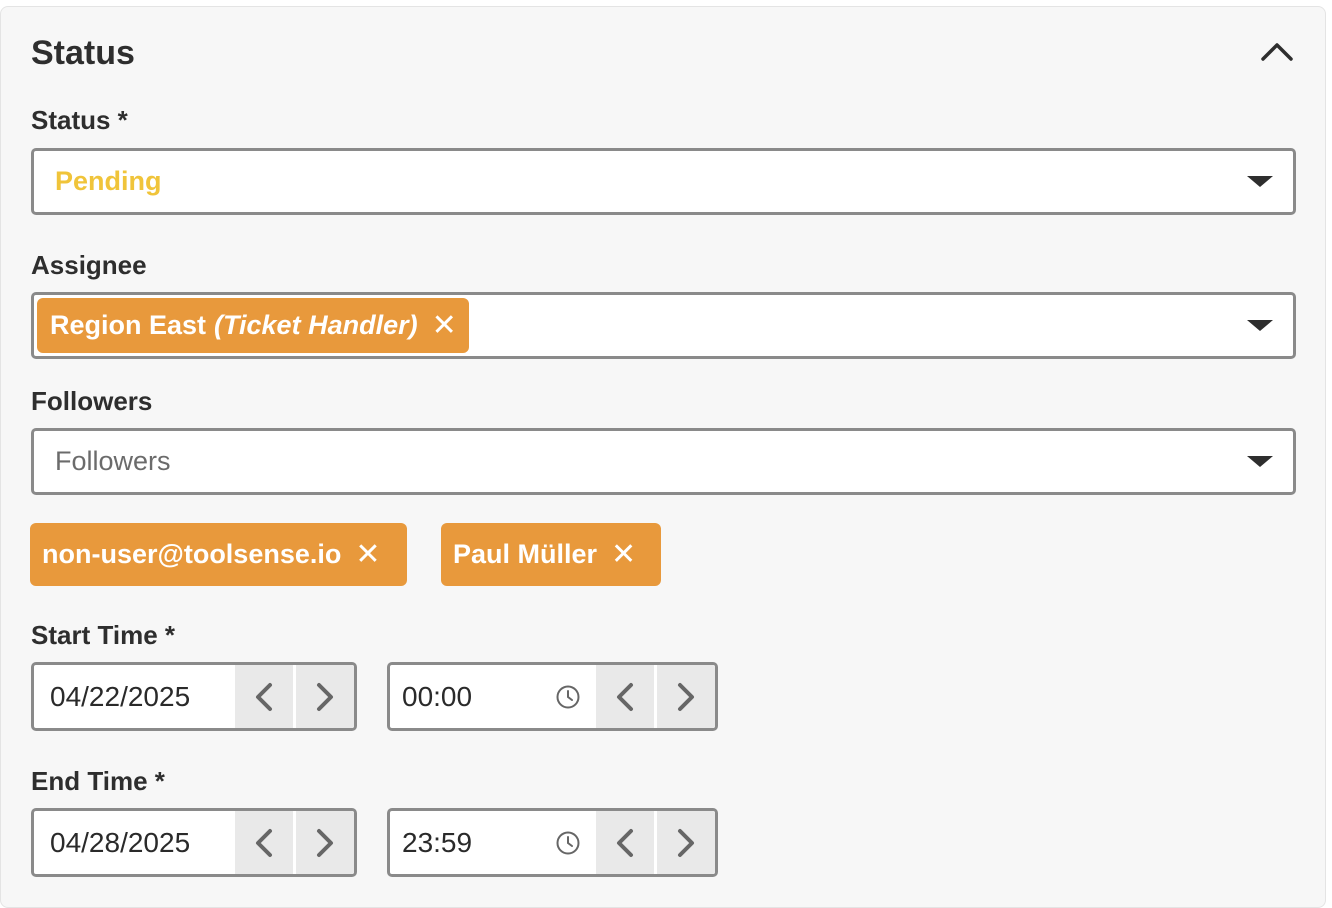 The width and height of the screenshot is (1332, 908). Describe the element at coordinates (103, 635) in the screenshot. I see `start-time-label: Start Time *` at that location.